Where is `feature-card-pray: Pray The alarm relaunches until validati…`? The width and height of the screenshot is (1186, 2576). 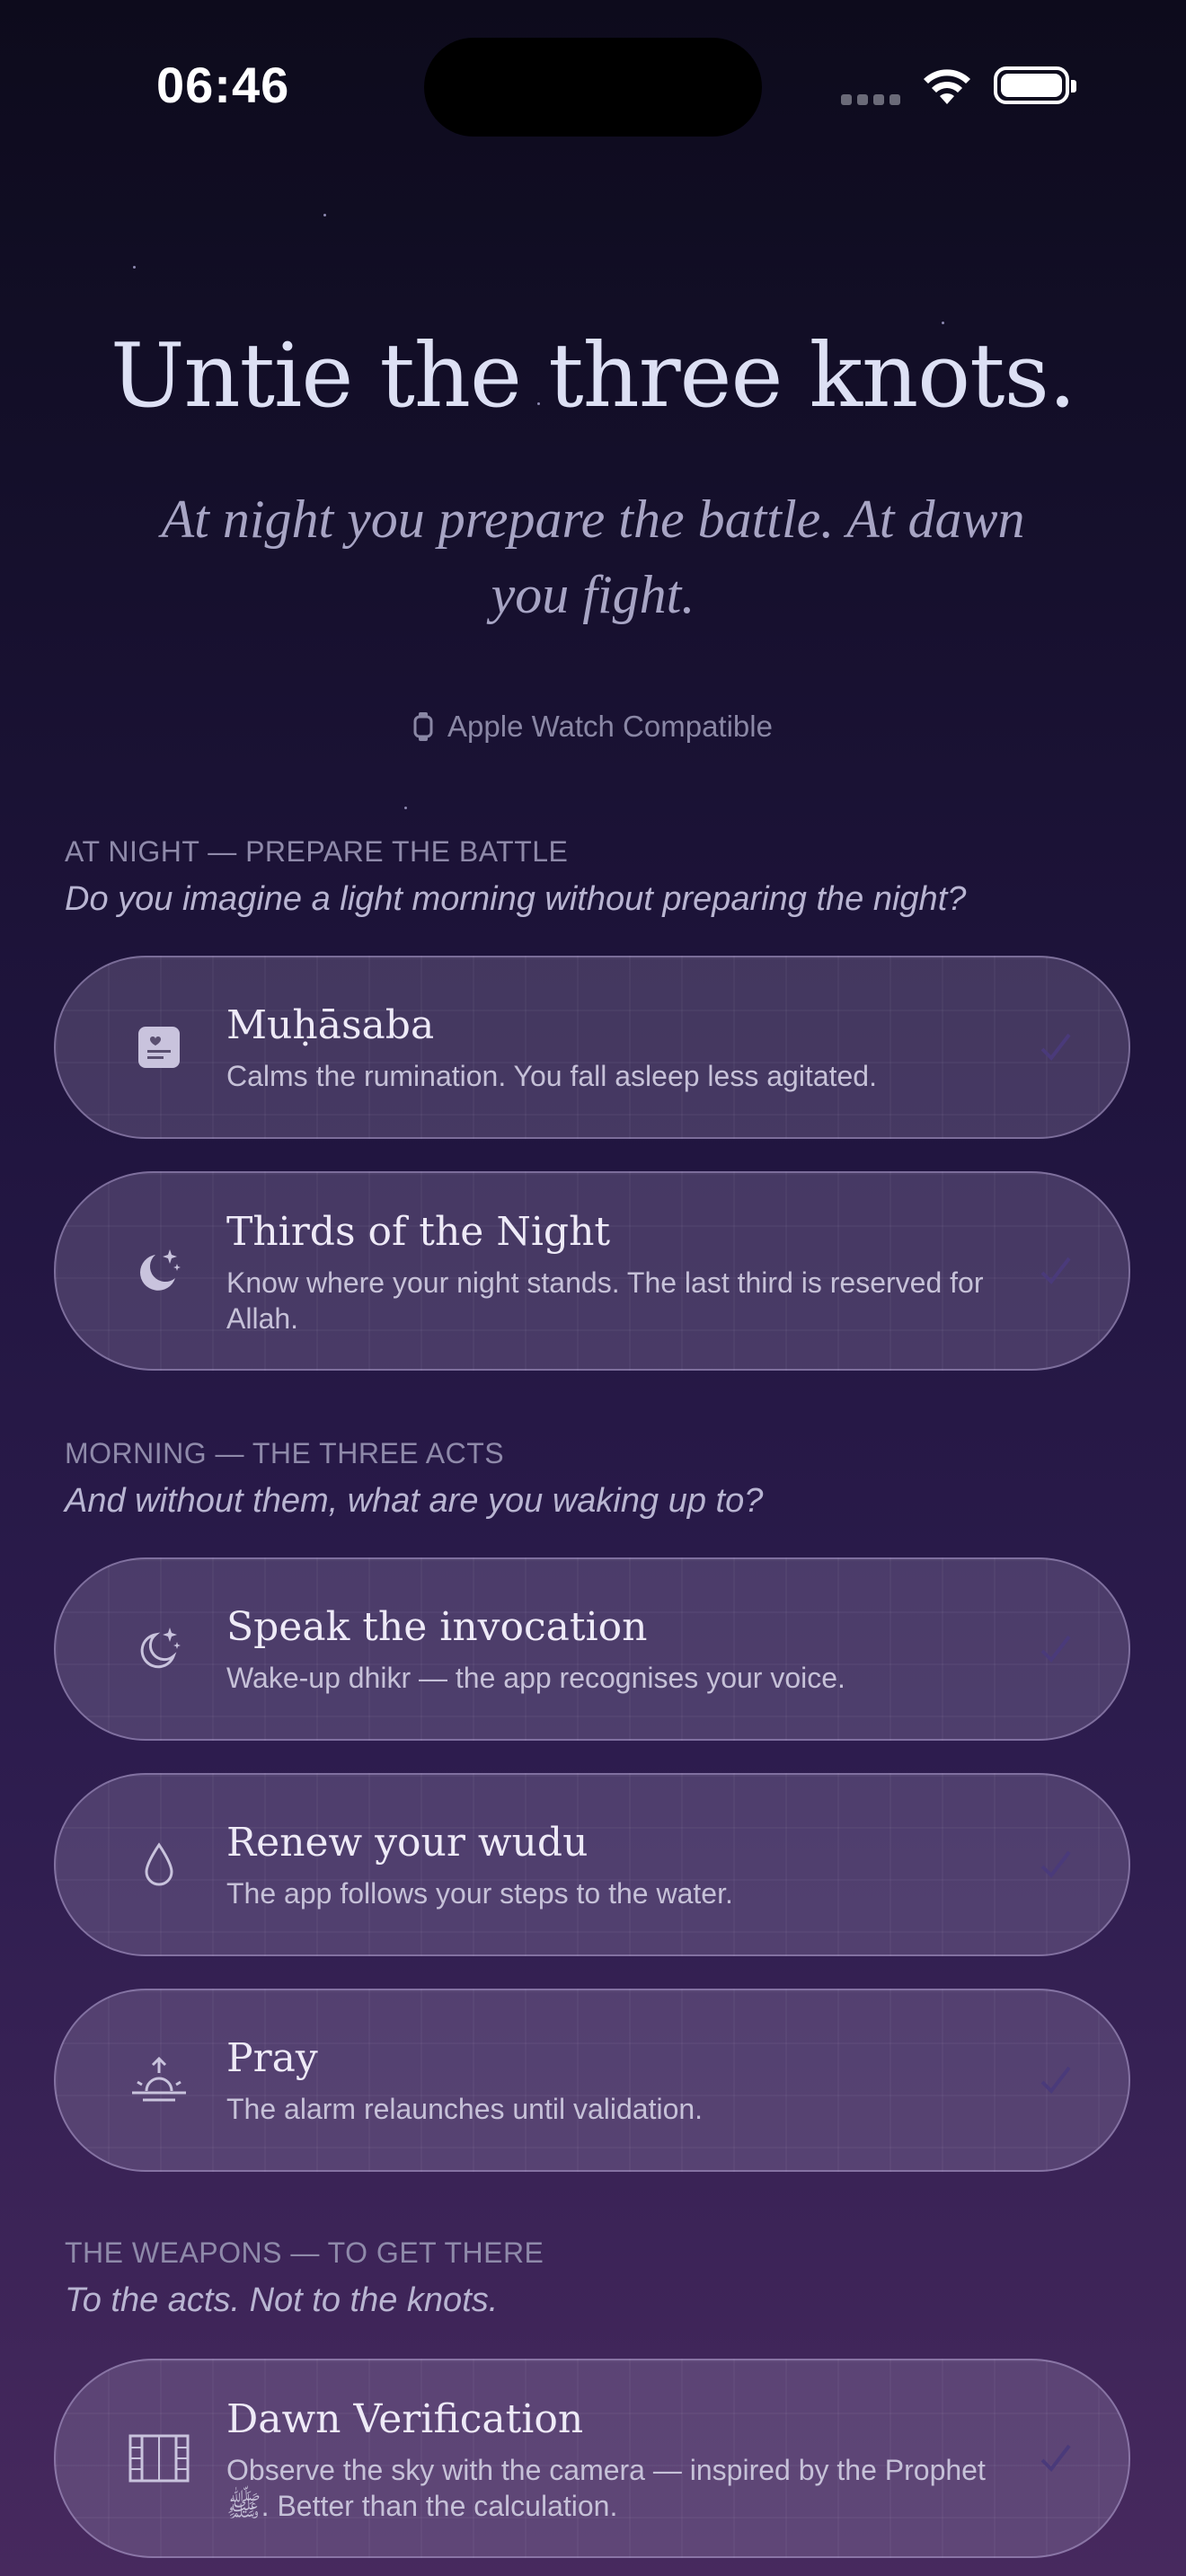 feature-card-pray: Pray The alarm relaunches until validati… is located at coordinates (592, 2080).